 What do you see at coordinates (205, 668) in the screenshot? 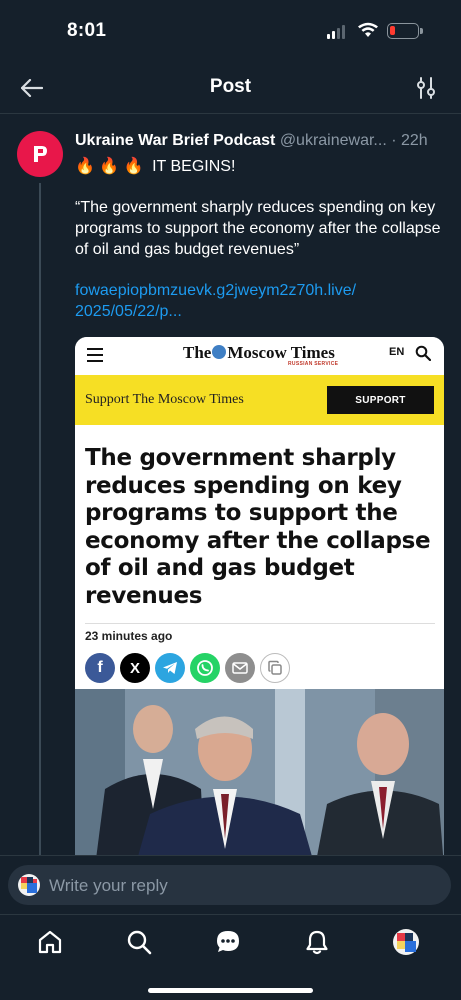
I see `whatsapp-icon` at bounding box center [205, 668].